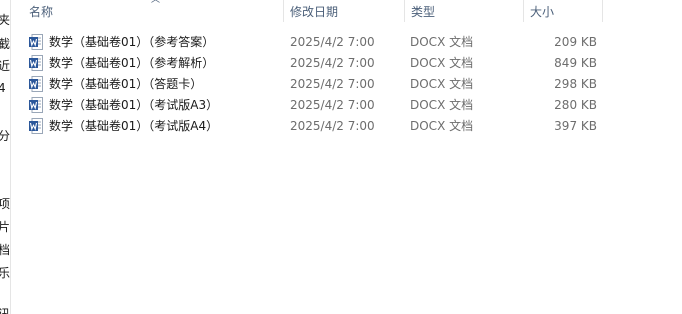 Image resolution: width=682 pixels, height=314 pixels. What do you see at coordinates (575, 105) in the screenshot?
I see `file-size: 280 KB` at bounding box center [575, 105].